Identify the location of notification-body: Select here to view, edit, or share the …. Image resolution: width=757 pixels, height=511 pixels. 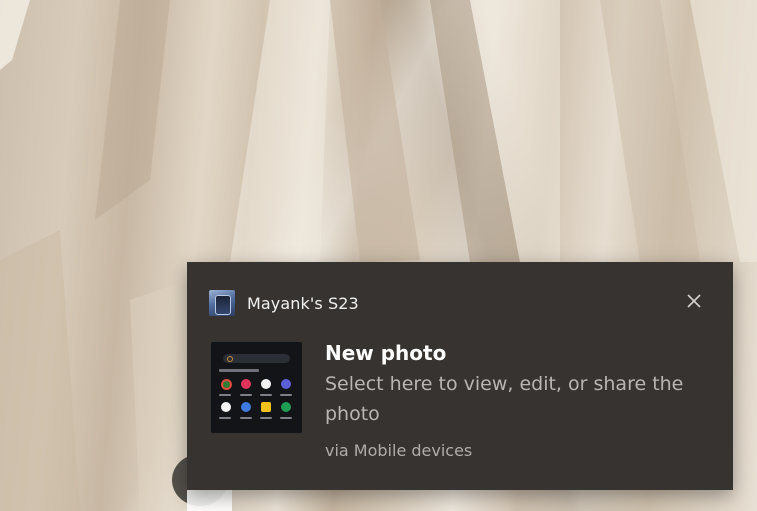
(504, 399).